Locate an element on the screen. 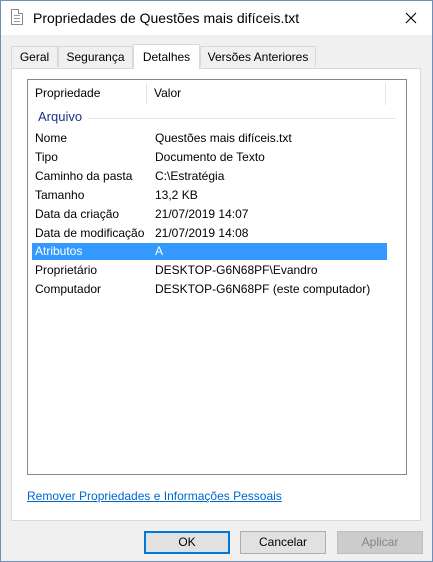 The width and height of the screenshot is (433, 562). property-name: Proprietário is located at coordinates (66, 270).